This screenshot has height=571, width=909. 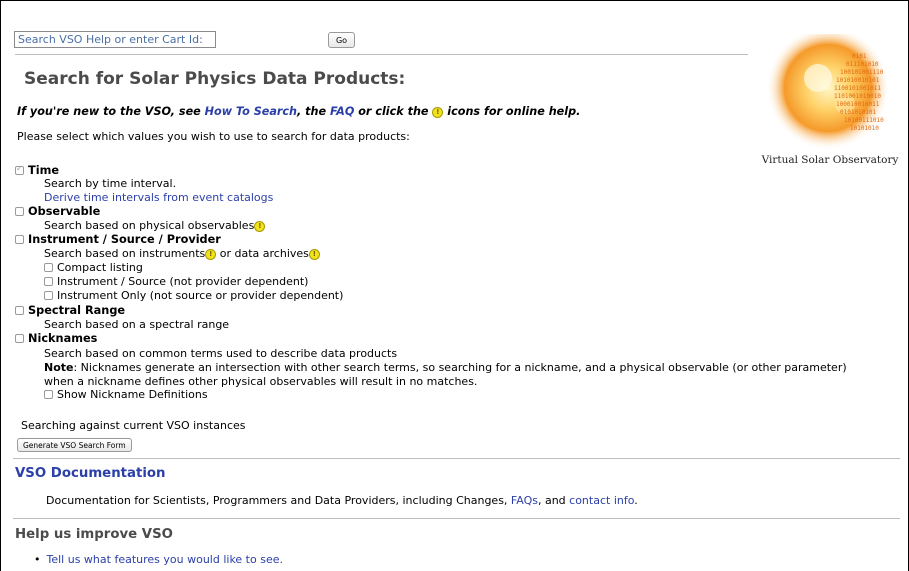 What do you see at coordinates (48, 281) in the screenshot?
I see `instrument-source-checkbox` at bounding box center [48, 281].